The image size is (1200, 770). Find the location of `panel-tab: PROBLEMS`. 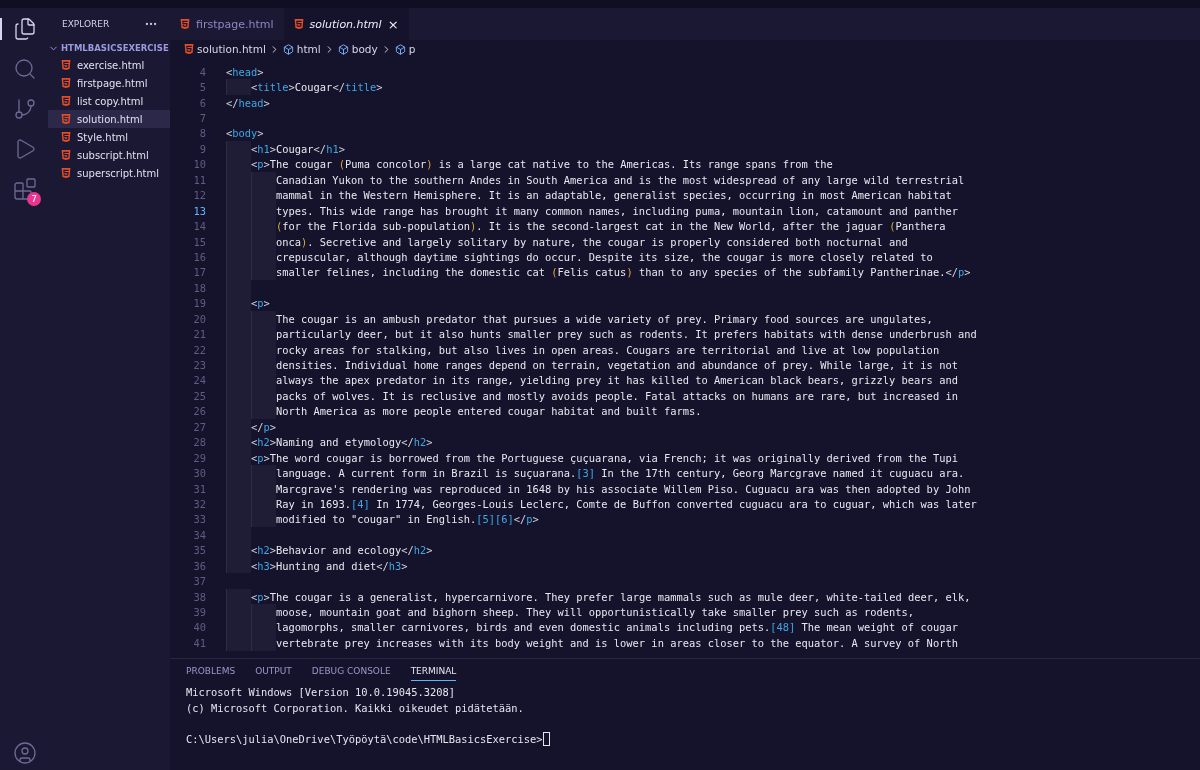

panel-tab: PROBLEMS is located at coordinates (211, 671).